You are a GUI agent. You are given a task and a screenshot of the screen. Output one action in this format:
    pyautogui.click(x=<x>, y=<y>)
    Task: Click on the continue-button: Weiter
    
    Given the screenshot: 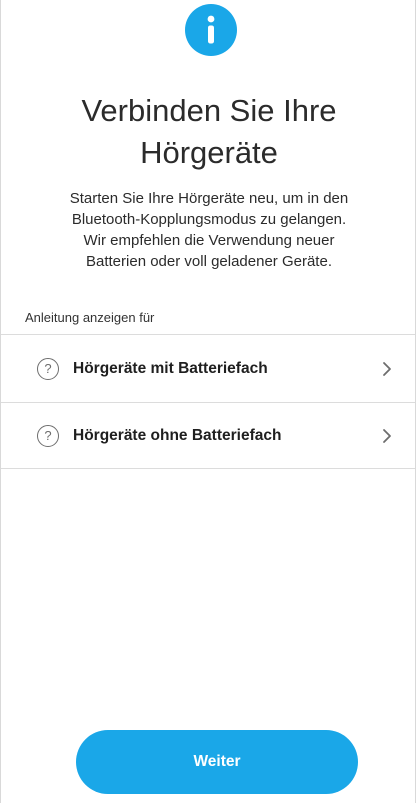 What is the action you would take?
    pyautogui.click(x=217, y=762)
    